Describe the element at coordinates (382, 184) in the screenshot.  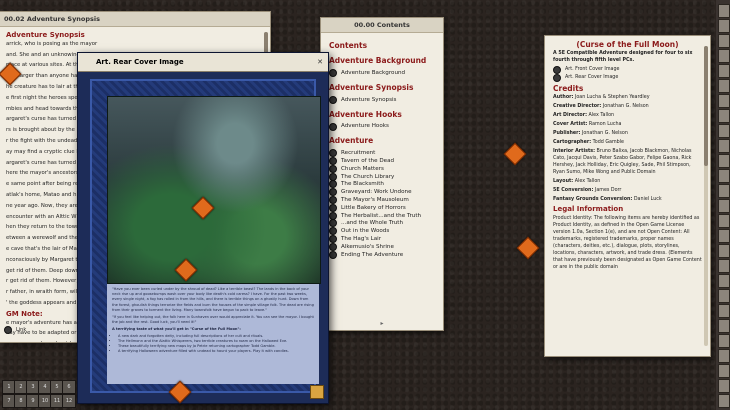
I see `contents-link-item: The Blacksmith` at that location.